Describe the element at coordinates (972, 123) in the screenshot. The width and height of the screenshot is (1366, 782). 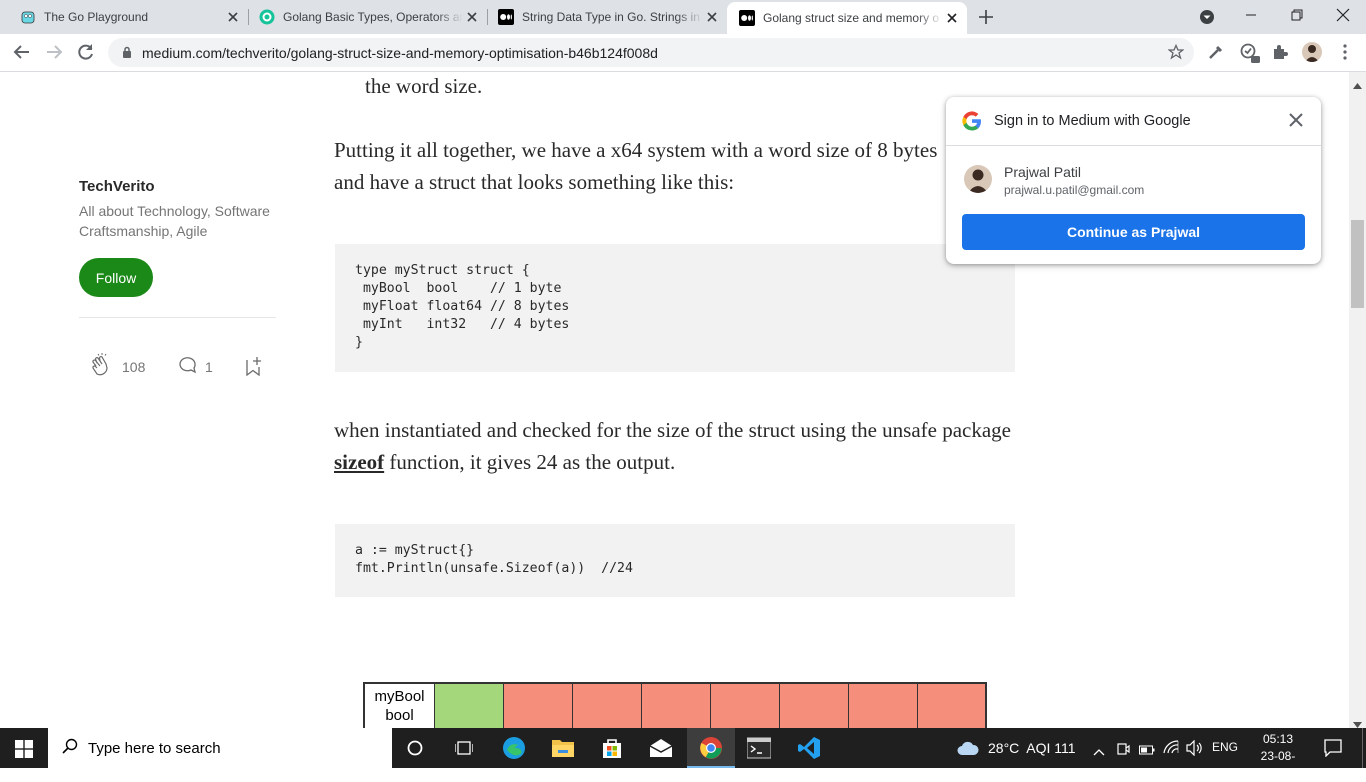
I see `google-logo-icon` at that location.